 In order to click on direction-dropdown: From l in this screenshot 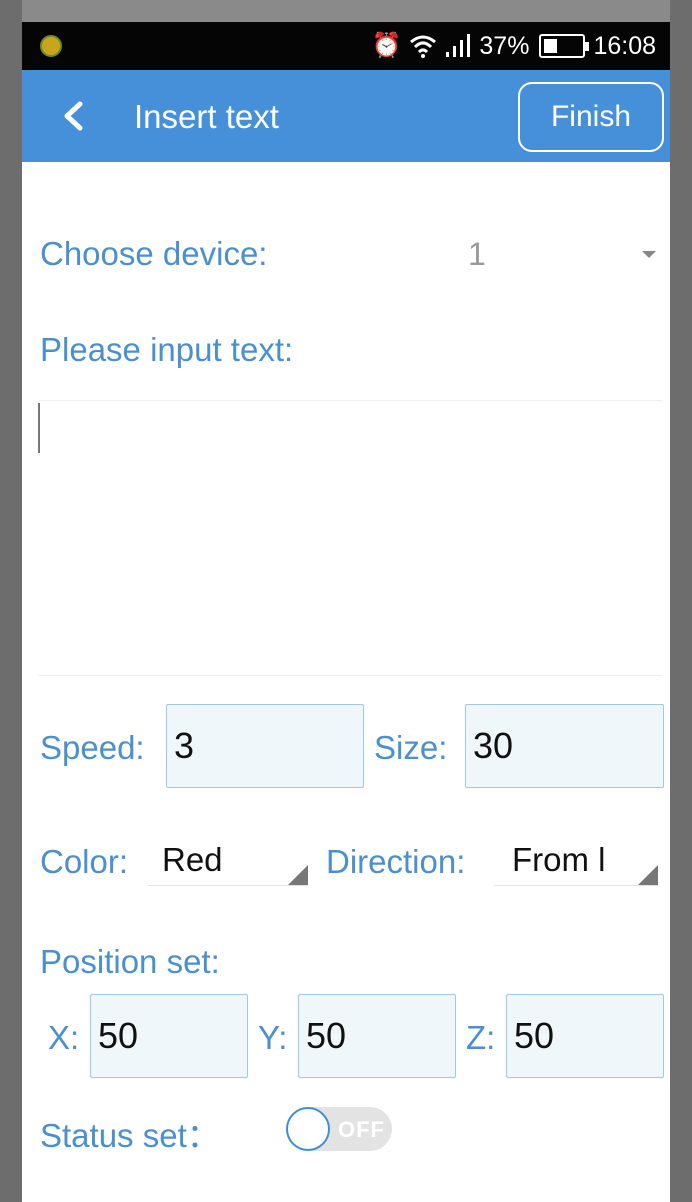, I will do `click(576, 863)`.